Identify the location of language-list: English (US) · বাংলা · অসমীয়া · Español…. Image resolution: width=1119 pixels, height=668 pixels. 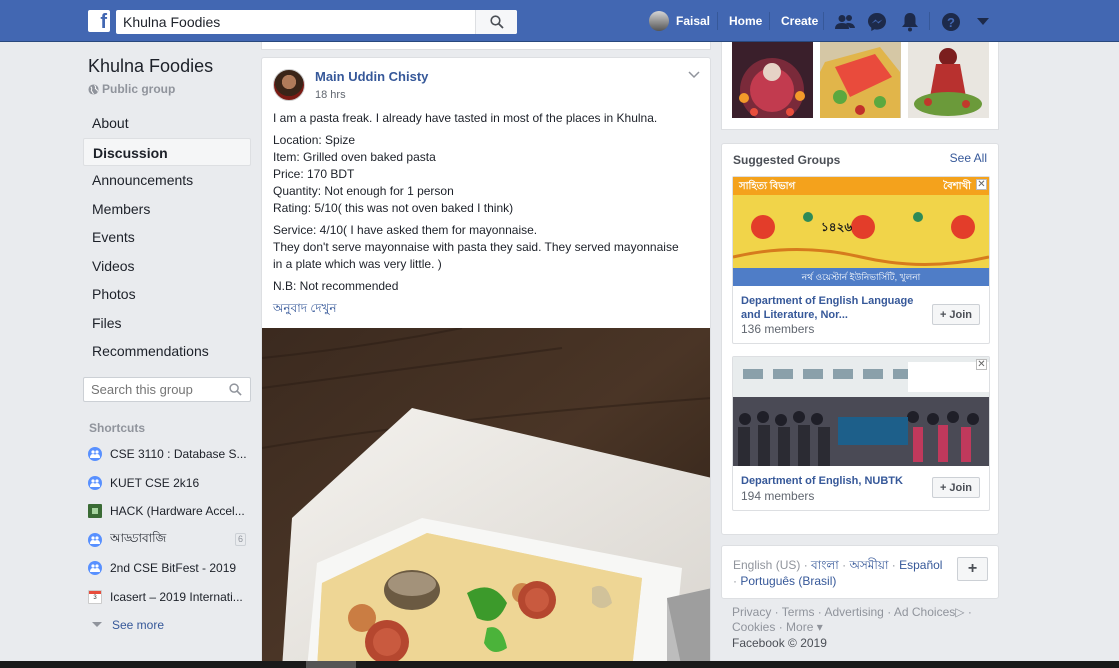
(838, 573).